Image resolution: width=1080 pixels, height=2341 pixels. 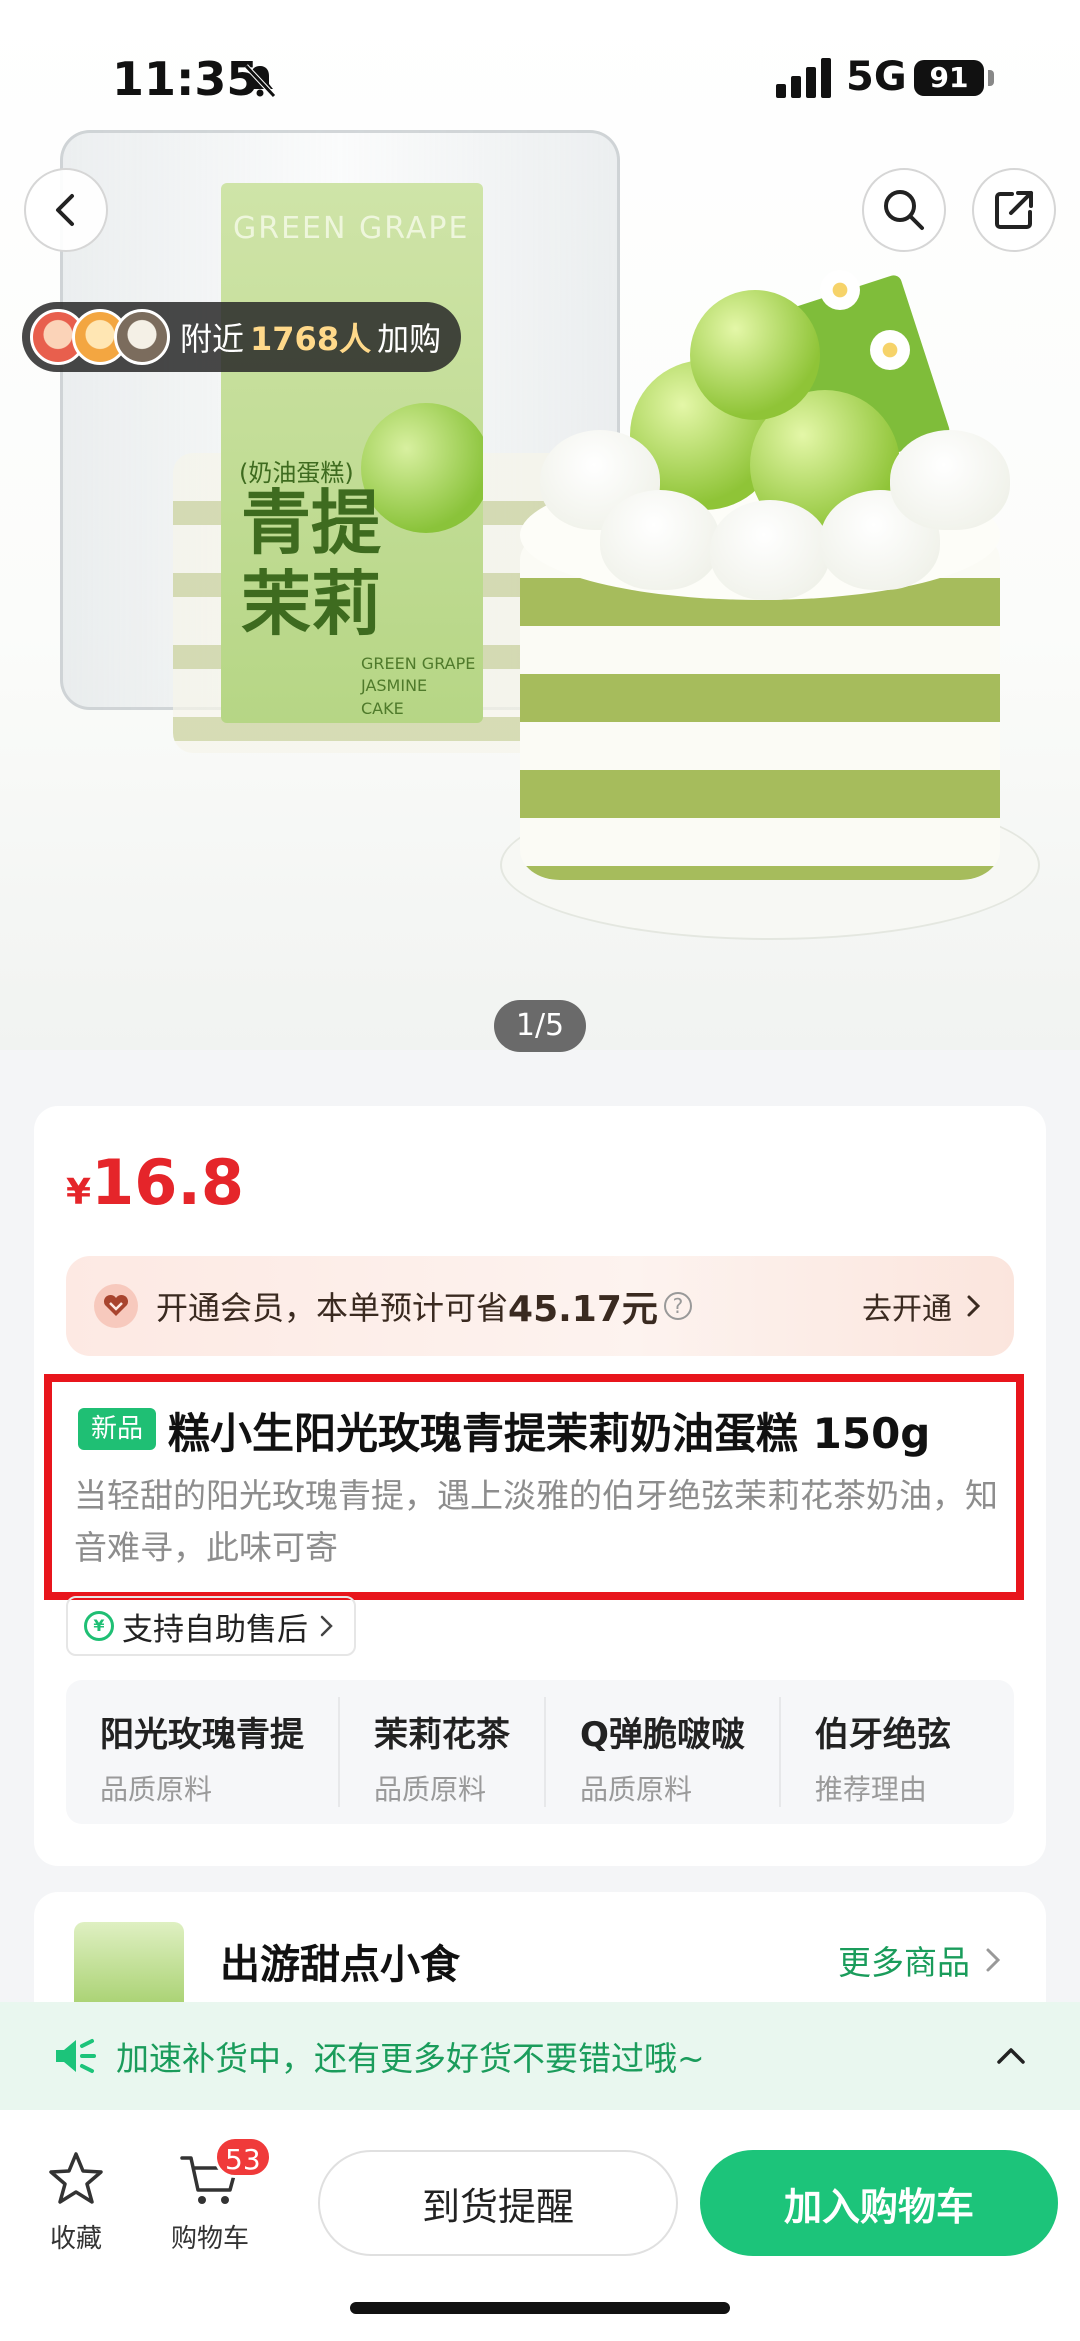 I want to click on avatar-group, so click(x=100, y=337).